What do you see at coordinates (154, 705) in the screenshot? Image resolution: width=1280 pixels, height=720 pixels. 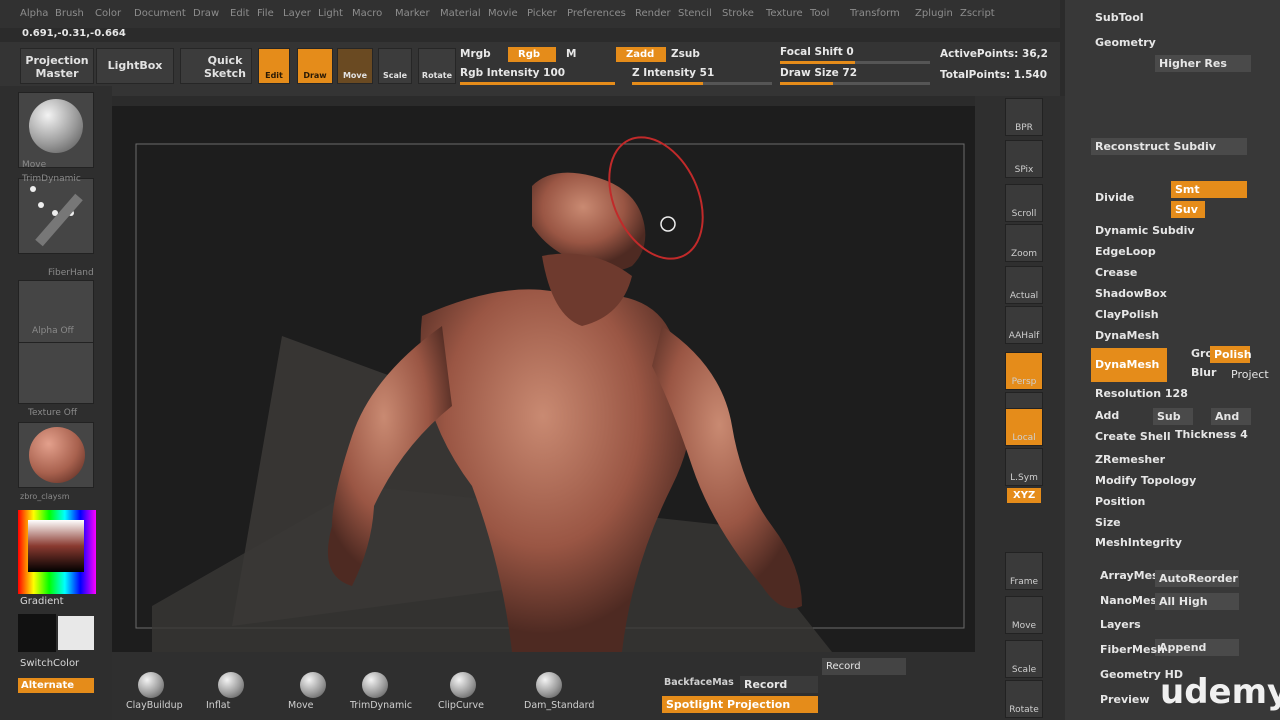 I see `brush-claybuildup-label: ClayBuildup` at bounding box center [154, 705].